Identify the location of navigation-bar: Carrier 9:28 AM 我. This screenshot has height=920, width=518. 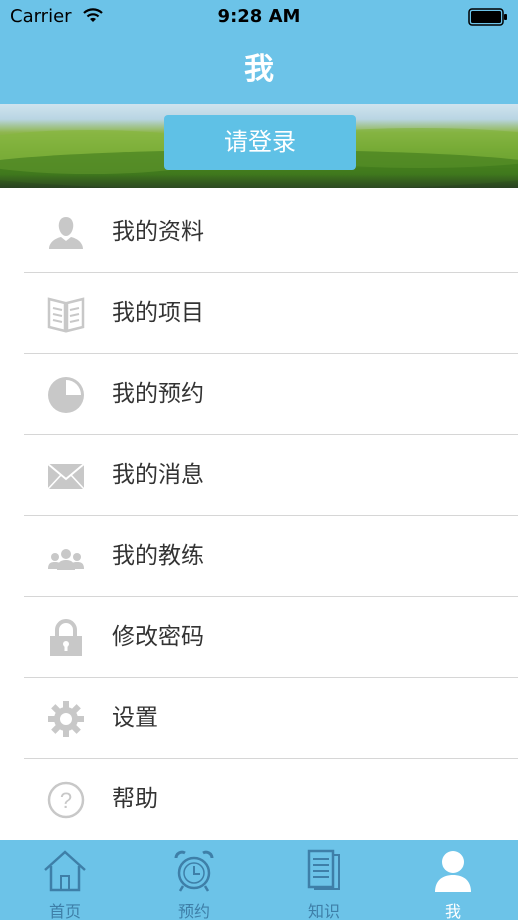
(259, 52).